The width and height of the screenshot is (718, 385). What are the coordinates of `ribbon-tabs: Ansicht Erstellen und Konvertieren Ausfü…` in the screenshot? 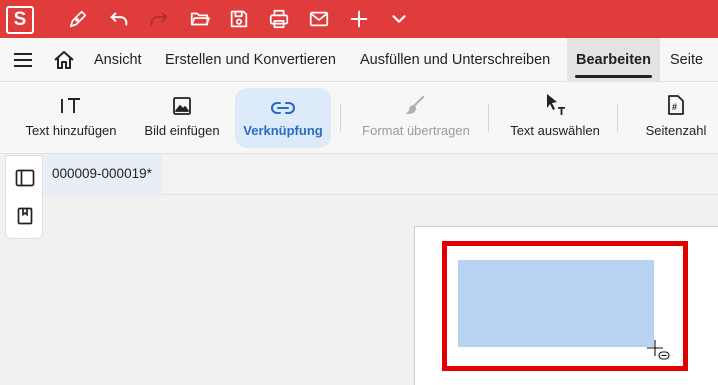 It's located at (359, 60).